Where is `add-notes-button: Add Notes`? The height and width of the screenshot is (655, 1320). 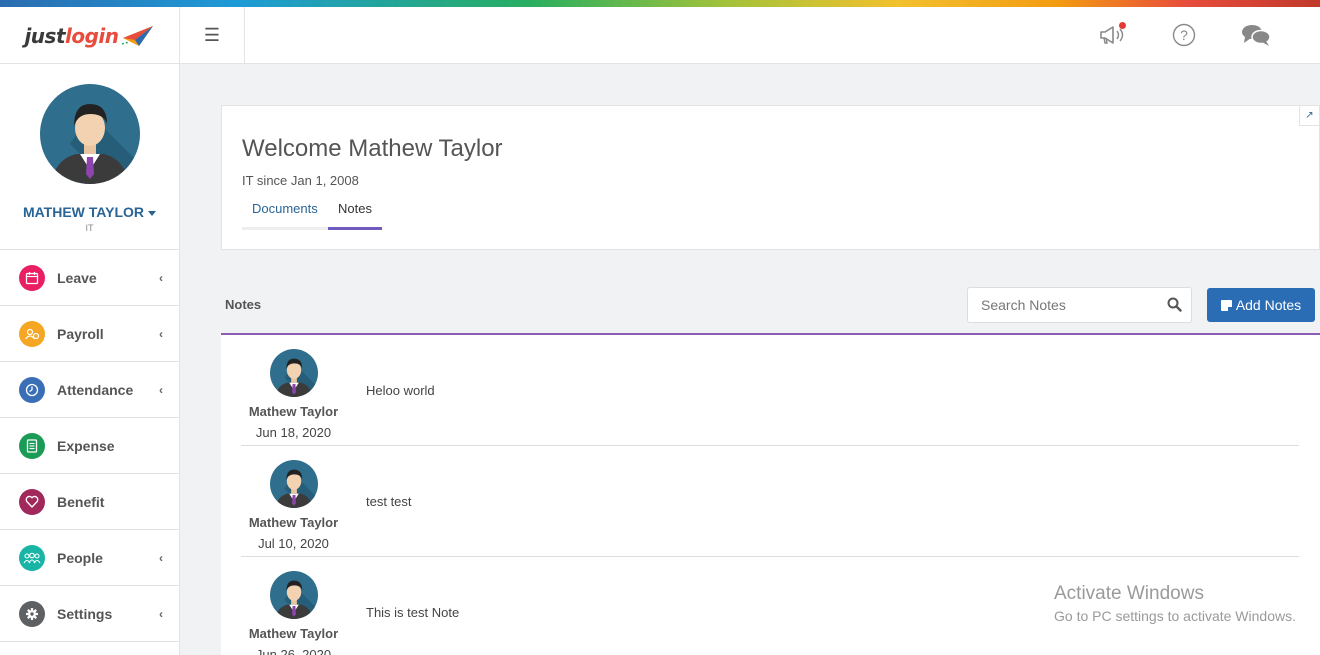 add-notes-button: Add Notes is located at coordinates (1261, 305).